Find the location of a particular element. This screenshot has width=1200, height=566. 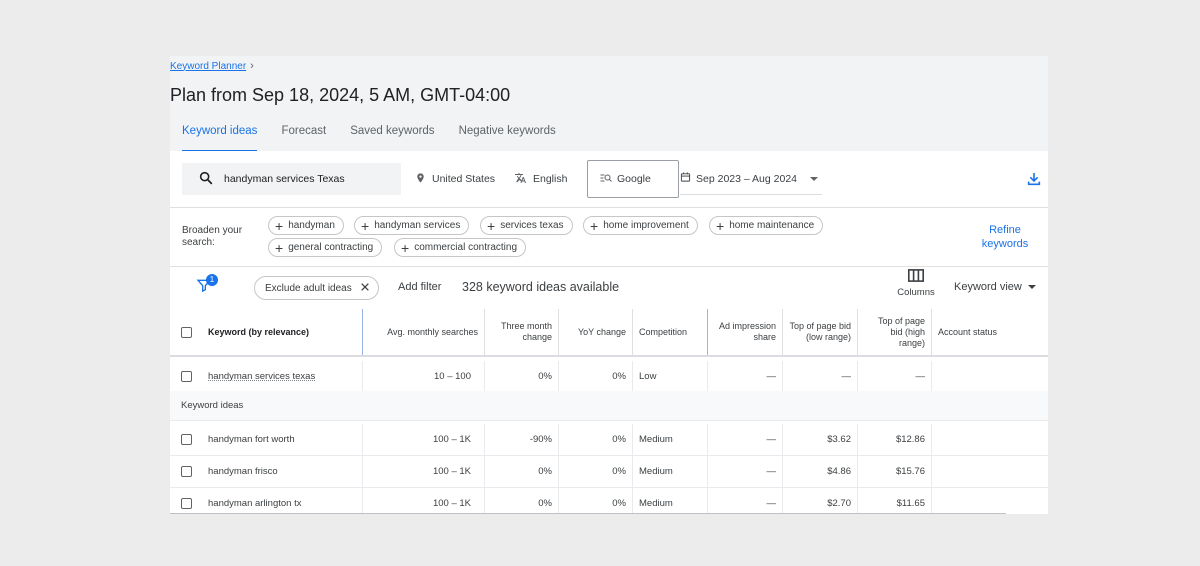

avg-searches-cell: 10 – 100 is located at coordinates (423, 376).